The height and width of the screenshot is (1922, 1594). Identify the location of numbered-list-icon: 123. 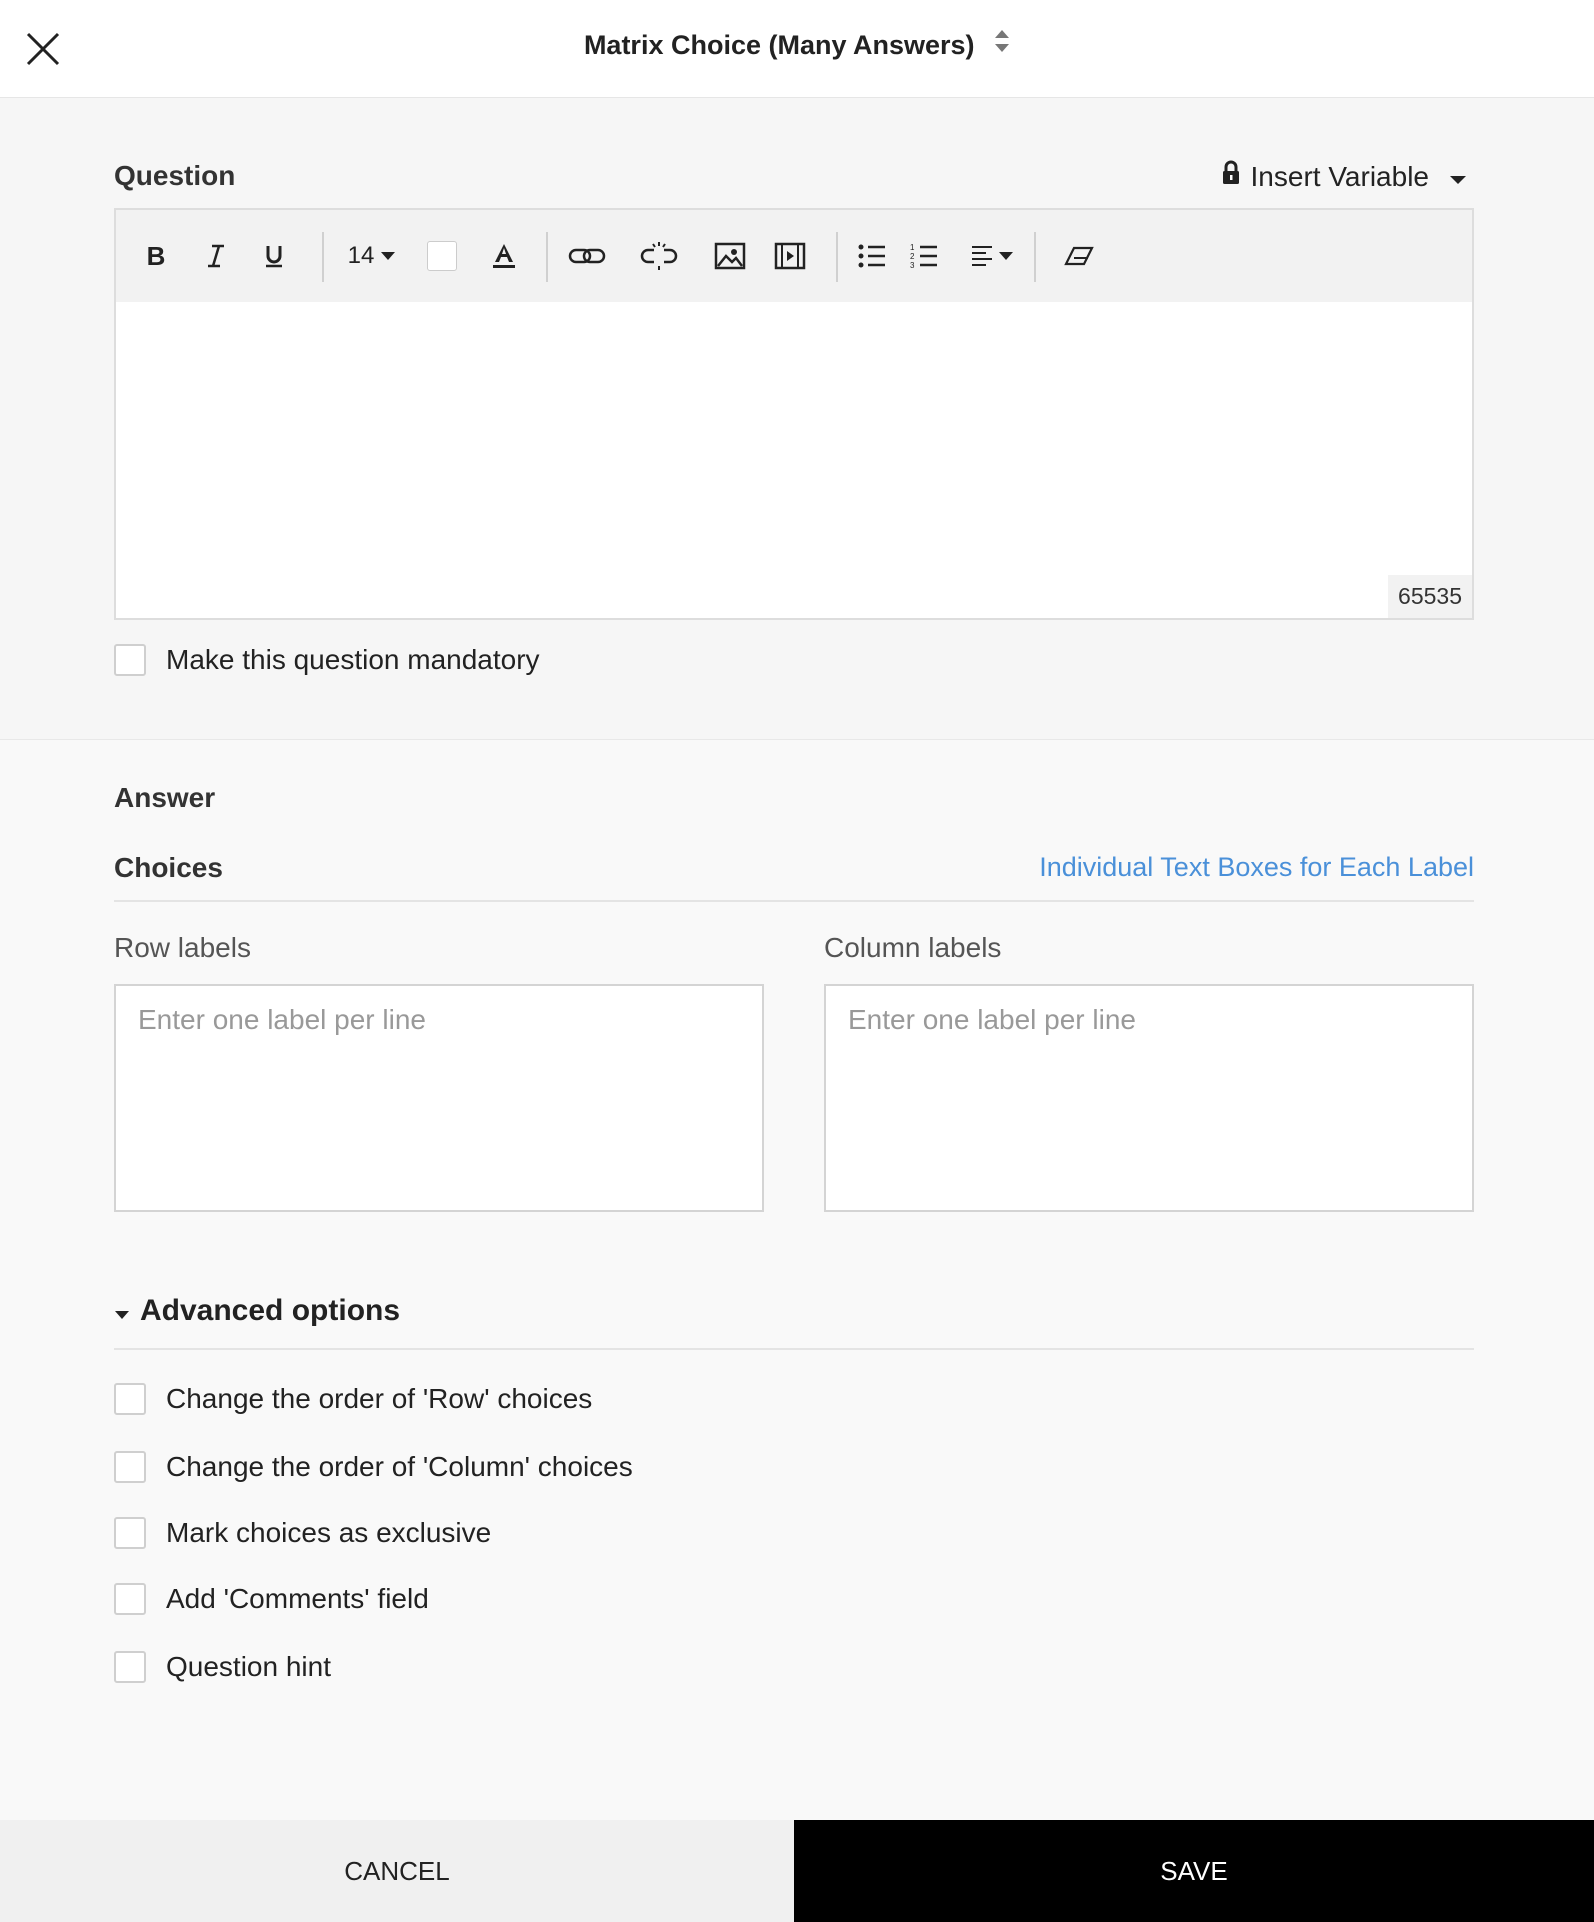
(924, 256).